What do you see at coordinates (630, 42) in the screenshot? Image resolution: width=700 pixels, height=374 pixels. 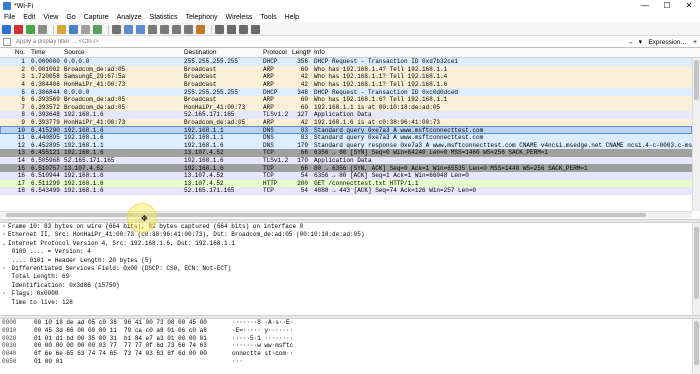 I see `apply-filter-arrow-icon: →` at bounding box center [630, 42].